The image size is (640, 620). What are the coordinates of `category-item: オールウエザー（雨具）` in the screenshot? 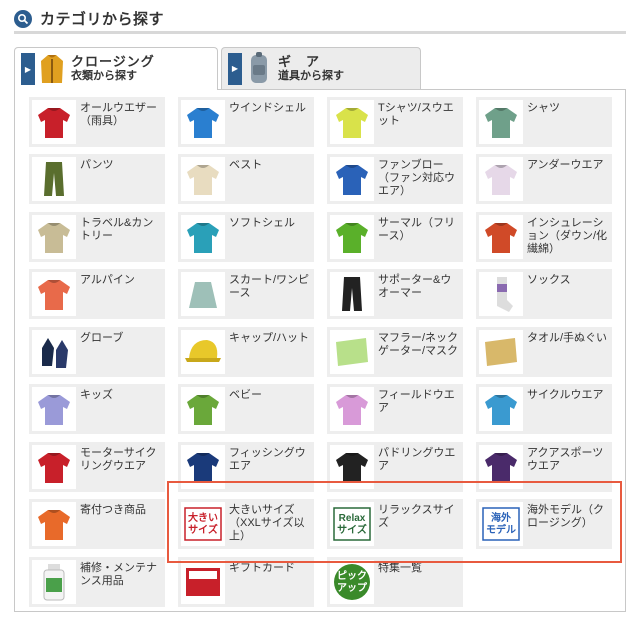 It's located at (97, 122).